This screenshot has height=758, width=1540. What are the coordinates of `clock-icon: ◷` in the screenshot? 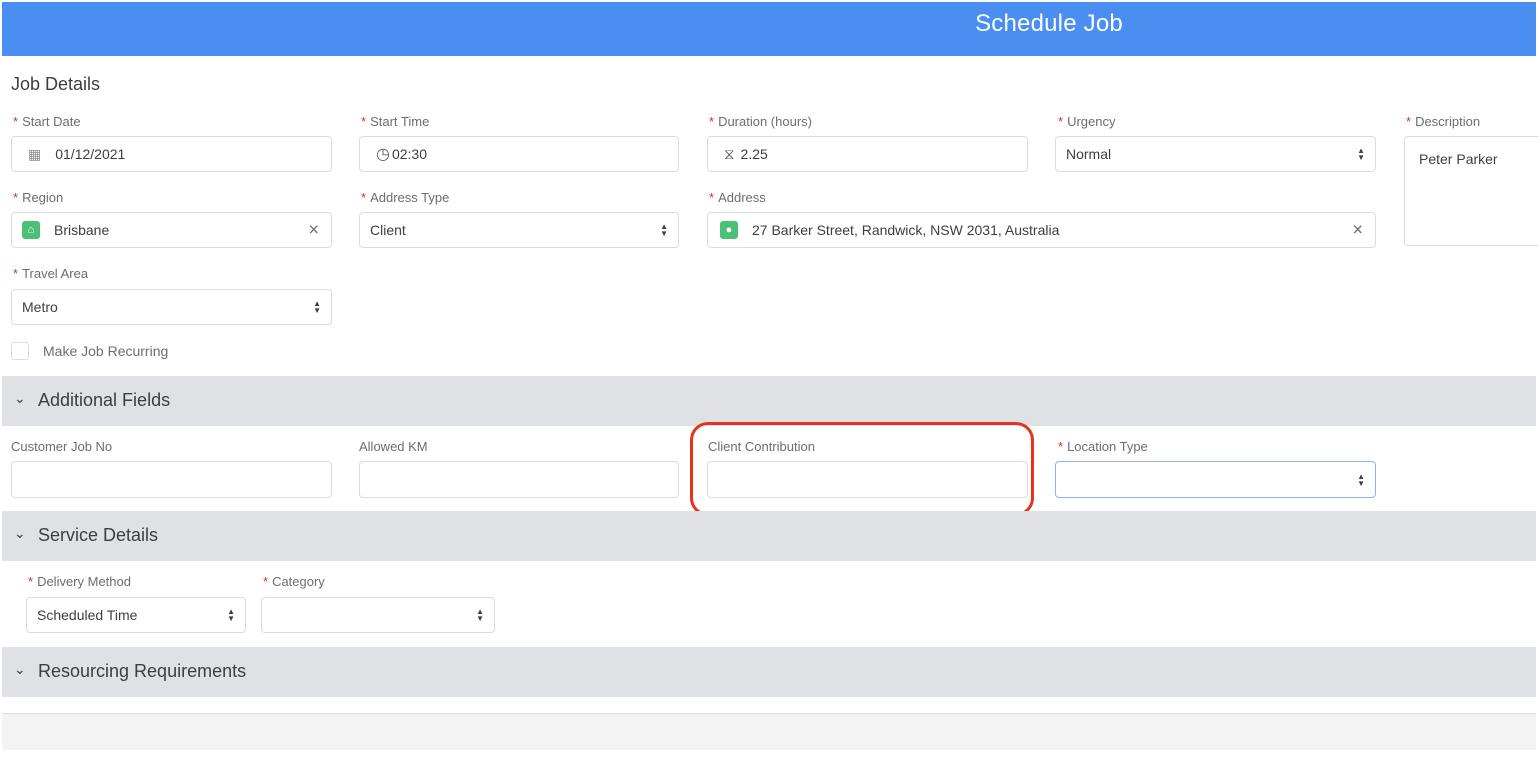 It's located at (383, 154).